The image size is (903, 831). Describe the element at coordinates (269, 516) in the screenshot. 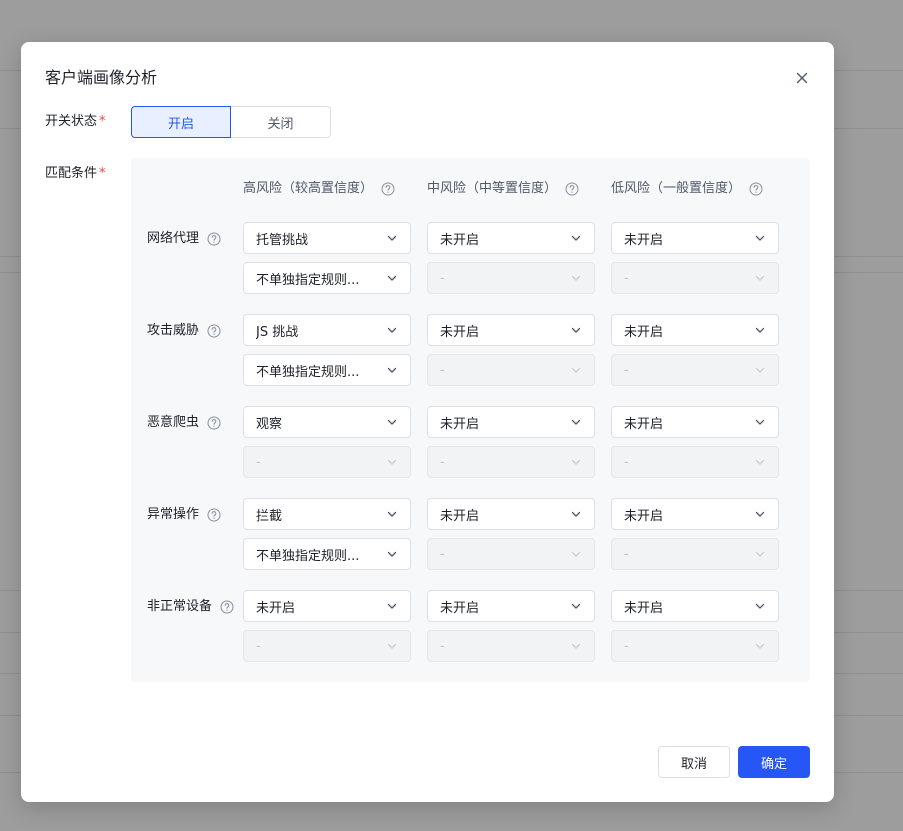

I see `select-value: 拦截` at that location.